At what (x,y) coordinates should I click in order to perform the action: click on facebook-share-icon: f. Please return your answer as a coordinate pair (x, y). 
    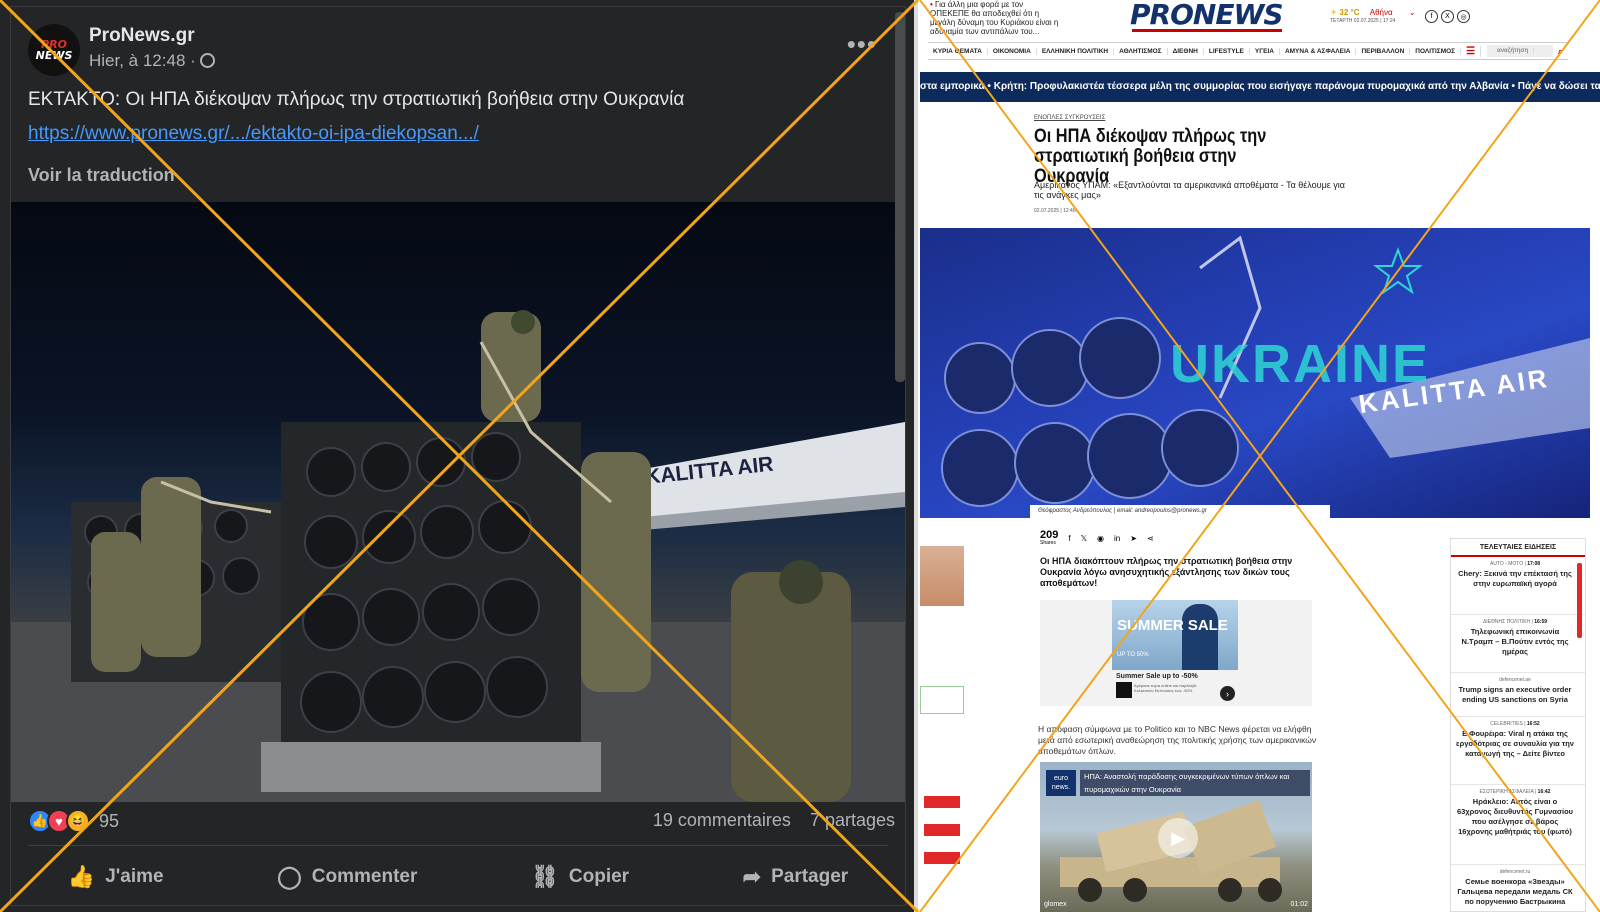
    Looking at the image, I should click on (1069, 538).